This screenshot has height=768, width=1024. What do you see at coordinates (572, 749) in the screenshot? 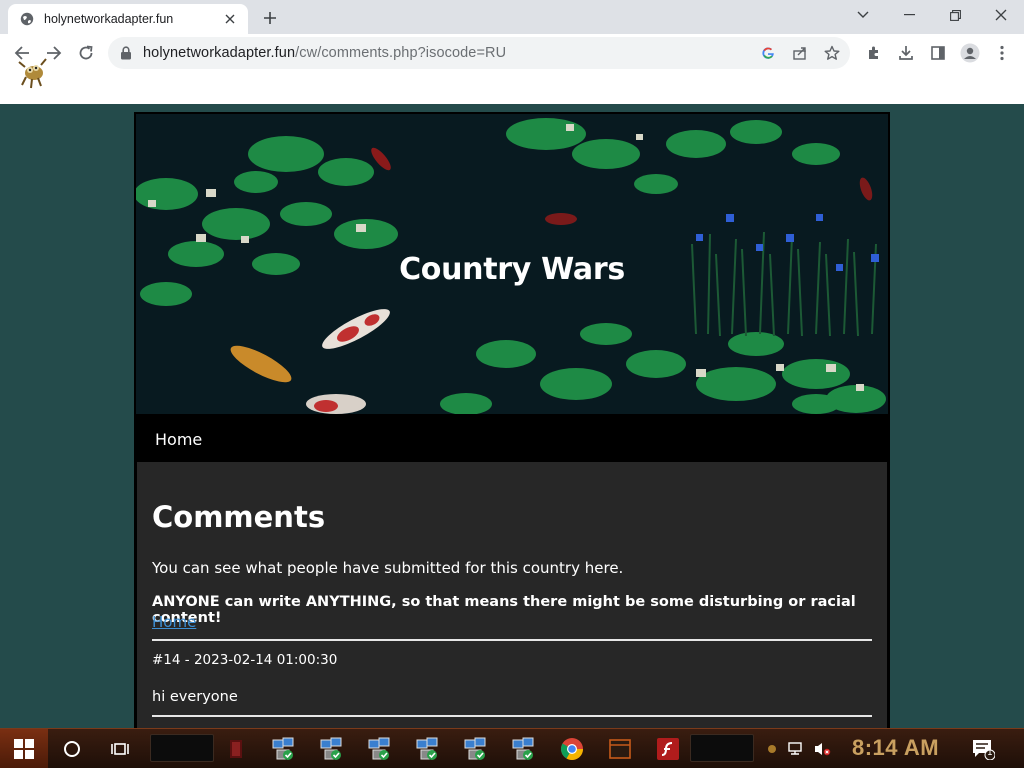
I see `chrome-icon` at bounding box center [572, 749].